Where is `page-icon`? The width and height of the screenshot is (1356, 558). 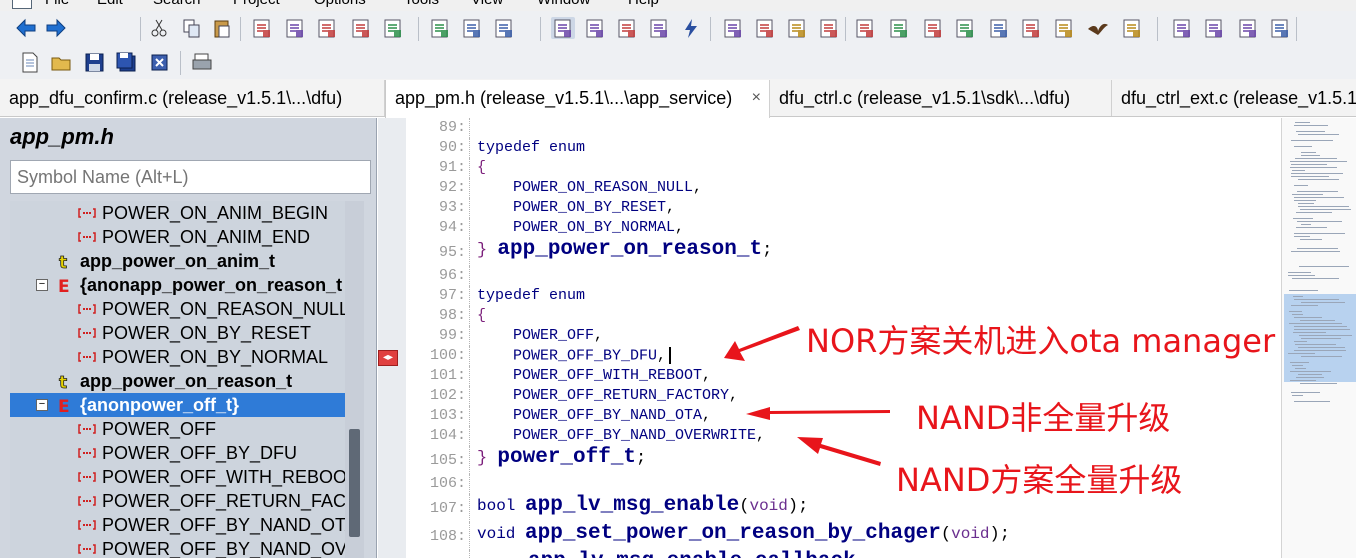
page-icon is located at coordinates (1248, 28).